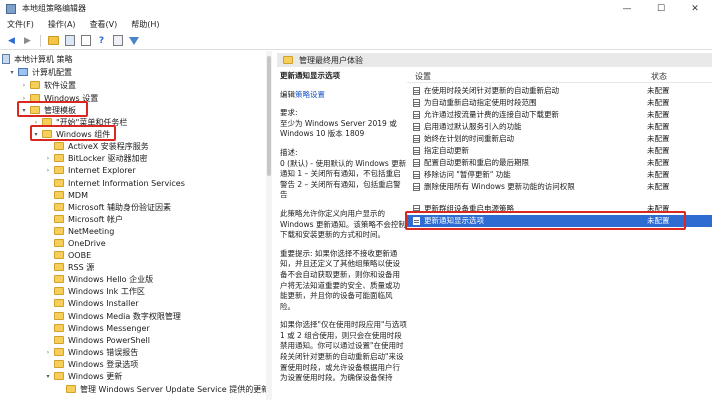 This screenshot has height=400, width=712. Describe the element at coordinates (356, 24) in the screenshot. I see `menu-bar: 文件(F) 操作(A) 查看(V) 帮助(H)` at that location.